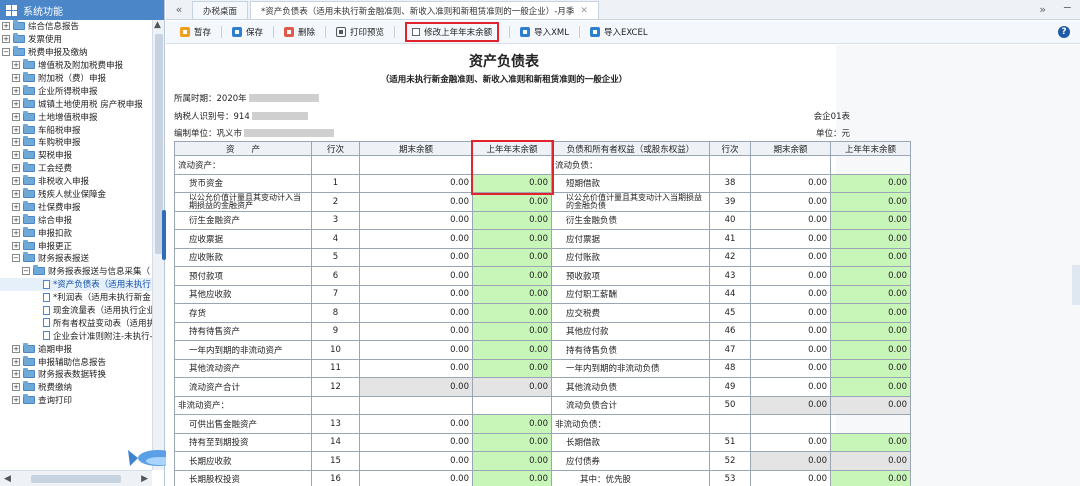 This screenshot has height=486, width=1080. Describe the element at coordinates (76, 52) in the screenshot. I see `sidebar-item: − 税费申报及缴纳` at that location.